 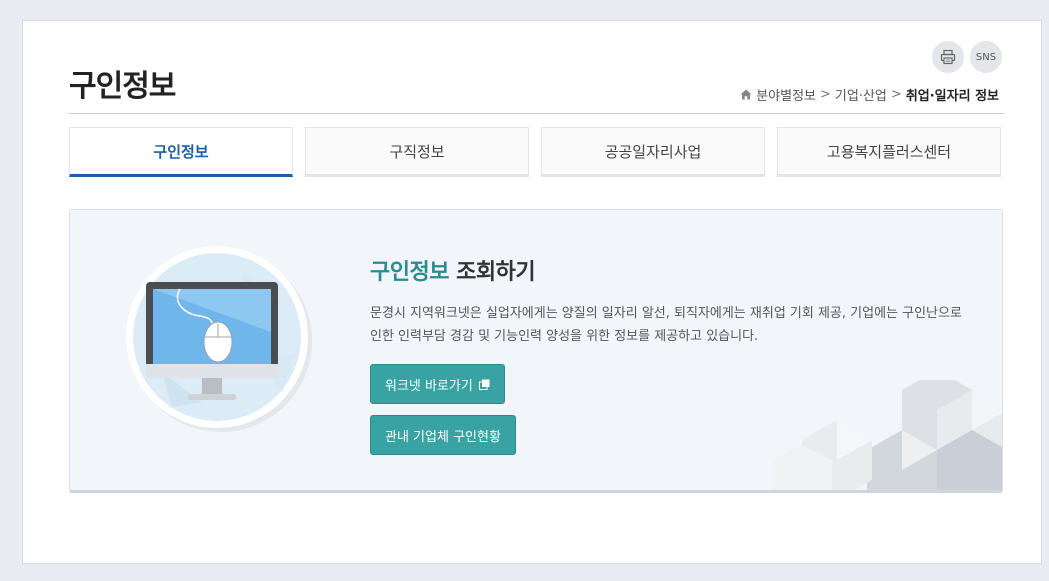 What do you see at coordinates (417, 152) in the screenshot?
I see `tab-job-seekers: 구직정보` at bounding box center [417, 152].